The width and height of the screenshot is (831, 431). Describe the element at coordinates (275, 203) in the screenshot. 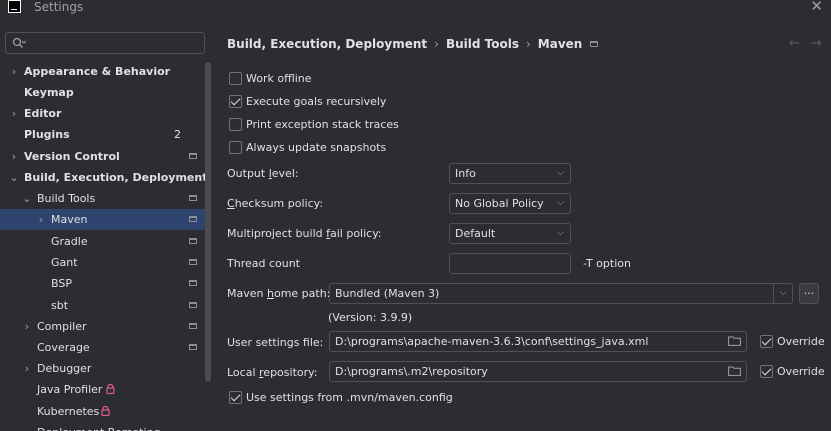

I see `checksum-policy-label: Checksum policy:` at that location.